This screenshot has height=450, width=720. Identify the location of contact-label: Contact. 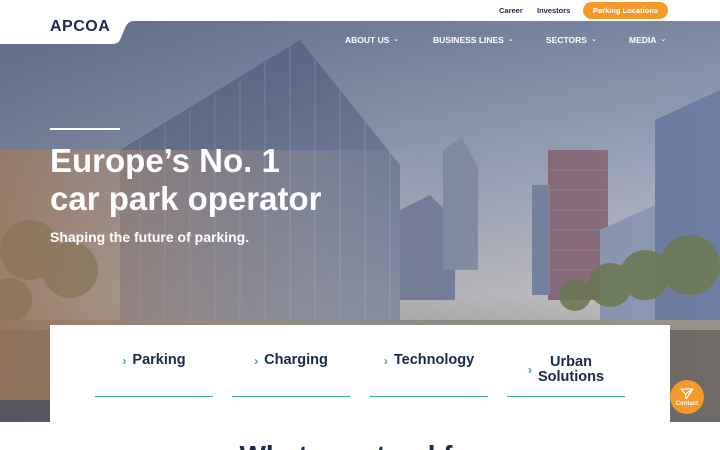
(687, 403).